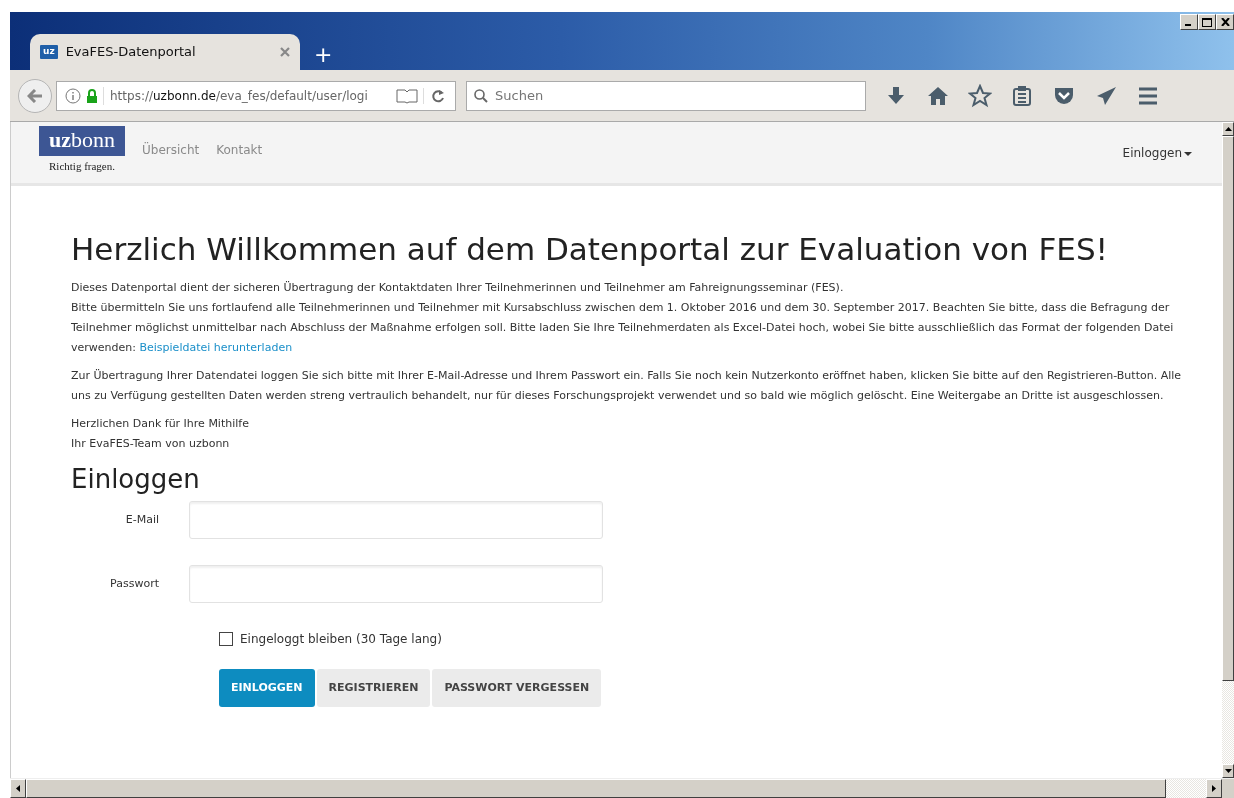 Image resolution: width=1234 pixels, height=798 pixels. Describe the element at coordinates (627, 386) in the screenshot. I see `privacy-paragraph: Zur Übertragung Ihrer Datendatei loggen Sie sich bitte mit Ihrer E-Mail-Adresse und Ihrem Passwort ein. Falls Sie noch kein Nutzerkonto eröffnet haben, klicken Sie bitte auf den Registrieren-Button. Alle uns zu Verfügung gestellten Daten werden streng vertraulich behandelt, nur für dieses Forschungsprojekt verwendet und so bald wie möglich gelöscht. Eine Weitergabe an Dritte ist ausgeschlossen.` at that location.